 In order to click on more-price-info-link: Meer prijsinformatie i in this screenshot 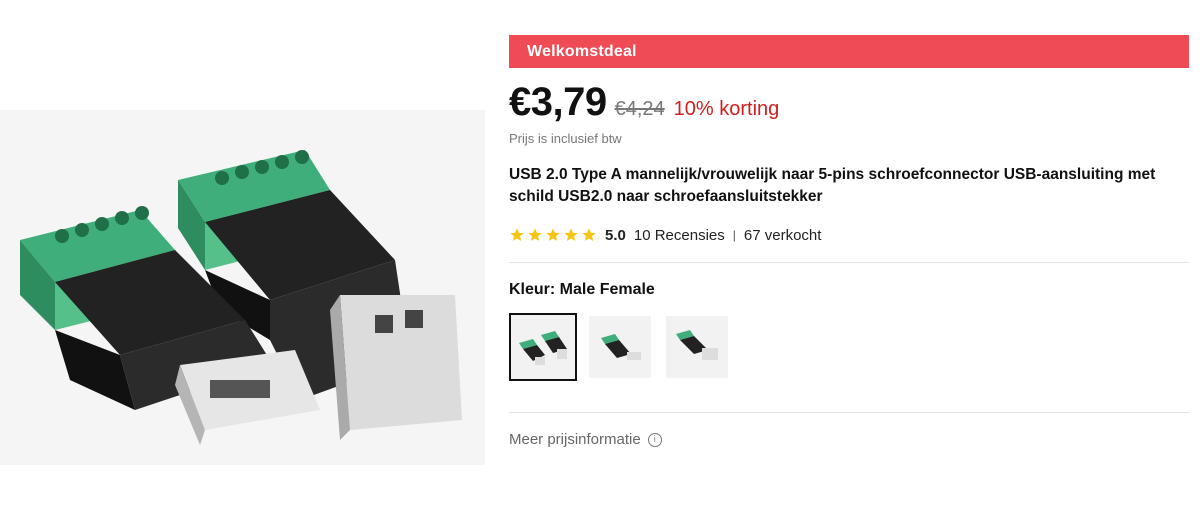, I will do `click(585, 439)`.